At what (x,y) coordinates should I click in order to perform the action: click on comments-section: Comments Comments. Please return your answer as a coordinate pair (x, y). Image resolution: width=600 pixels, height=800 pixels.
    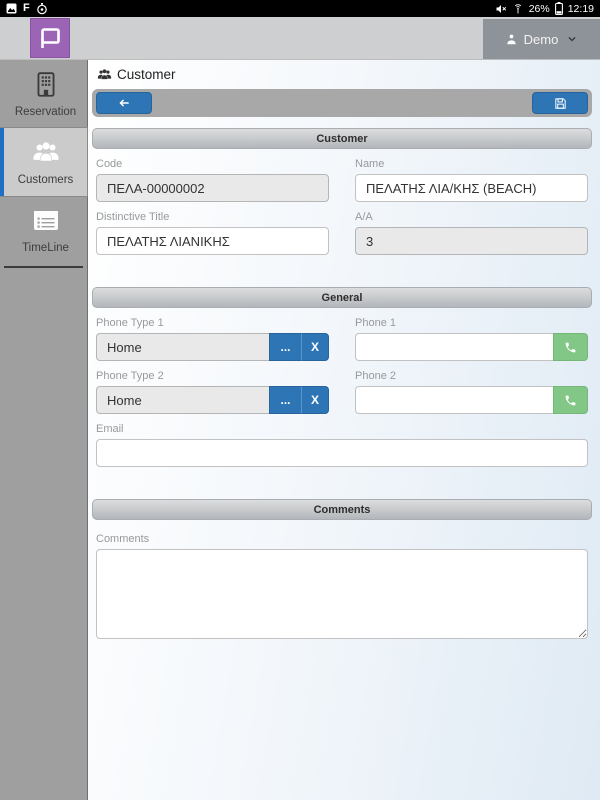
    Looking at the image, I should click on (342, 569).